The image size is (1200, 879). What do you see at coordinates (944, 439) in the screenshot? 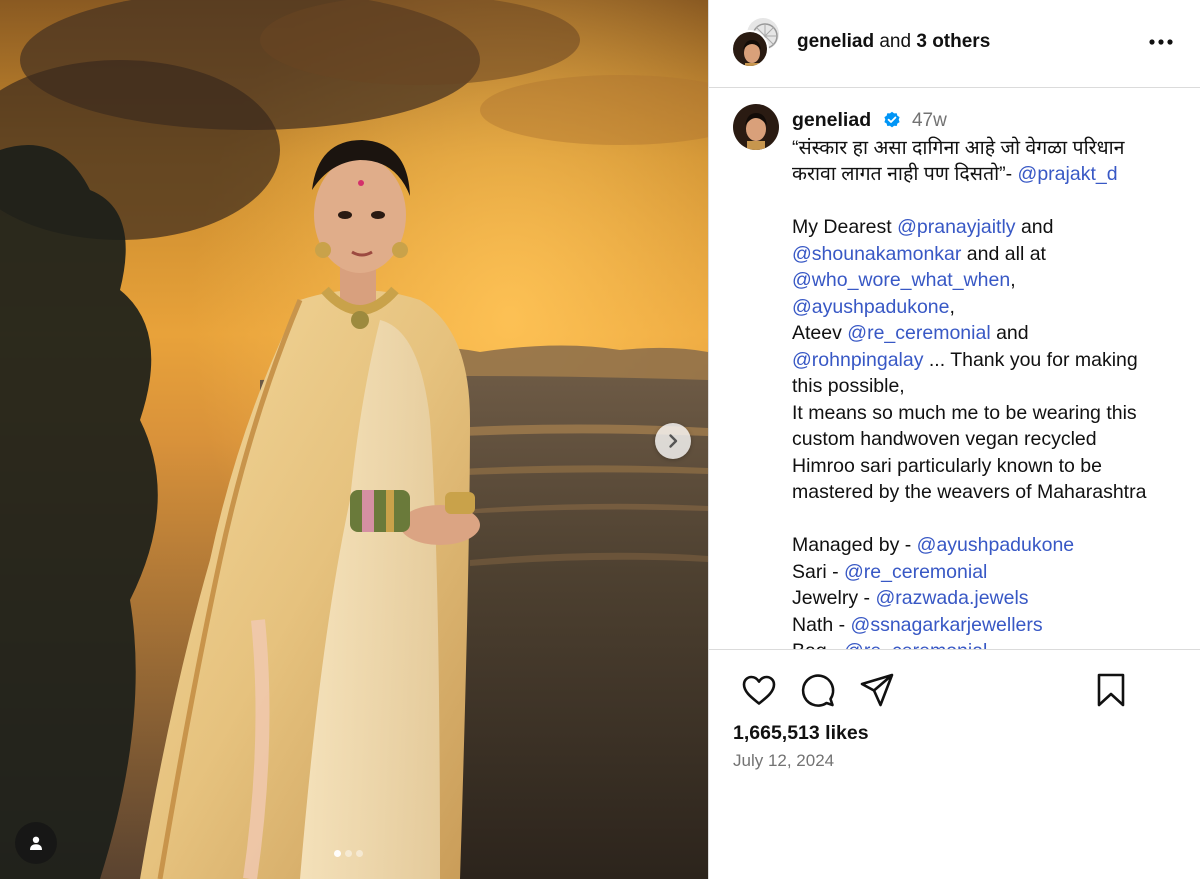
I see `caption-text: custom handwoven vegan recycled` at bounding box center [944, 439].